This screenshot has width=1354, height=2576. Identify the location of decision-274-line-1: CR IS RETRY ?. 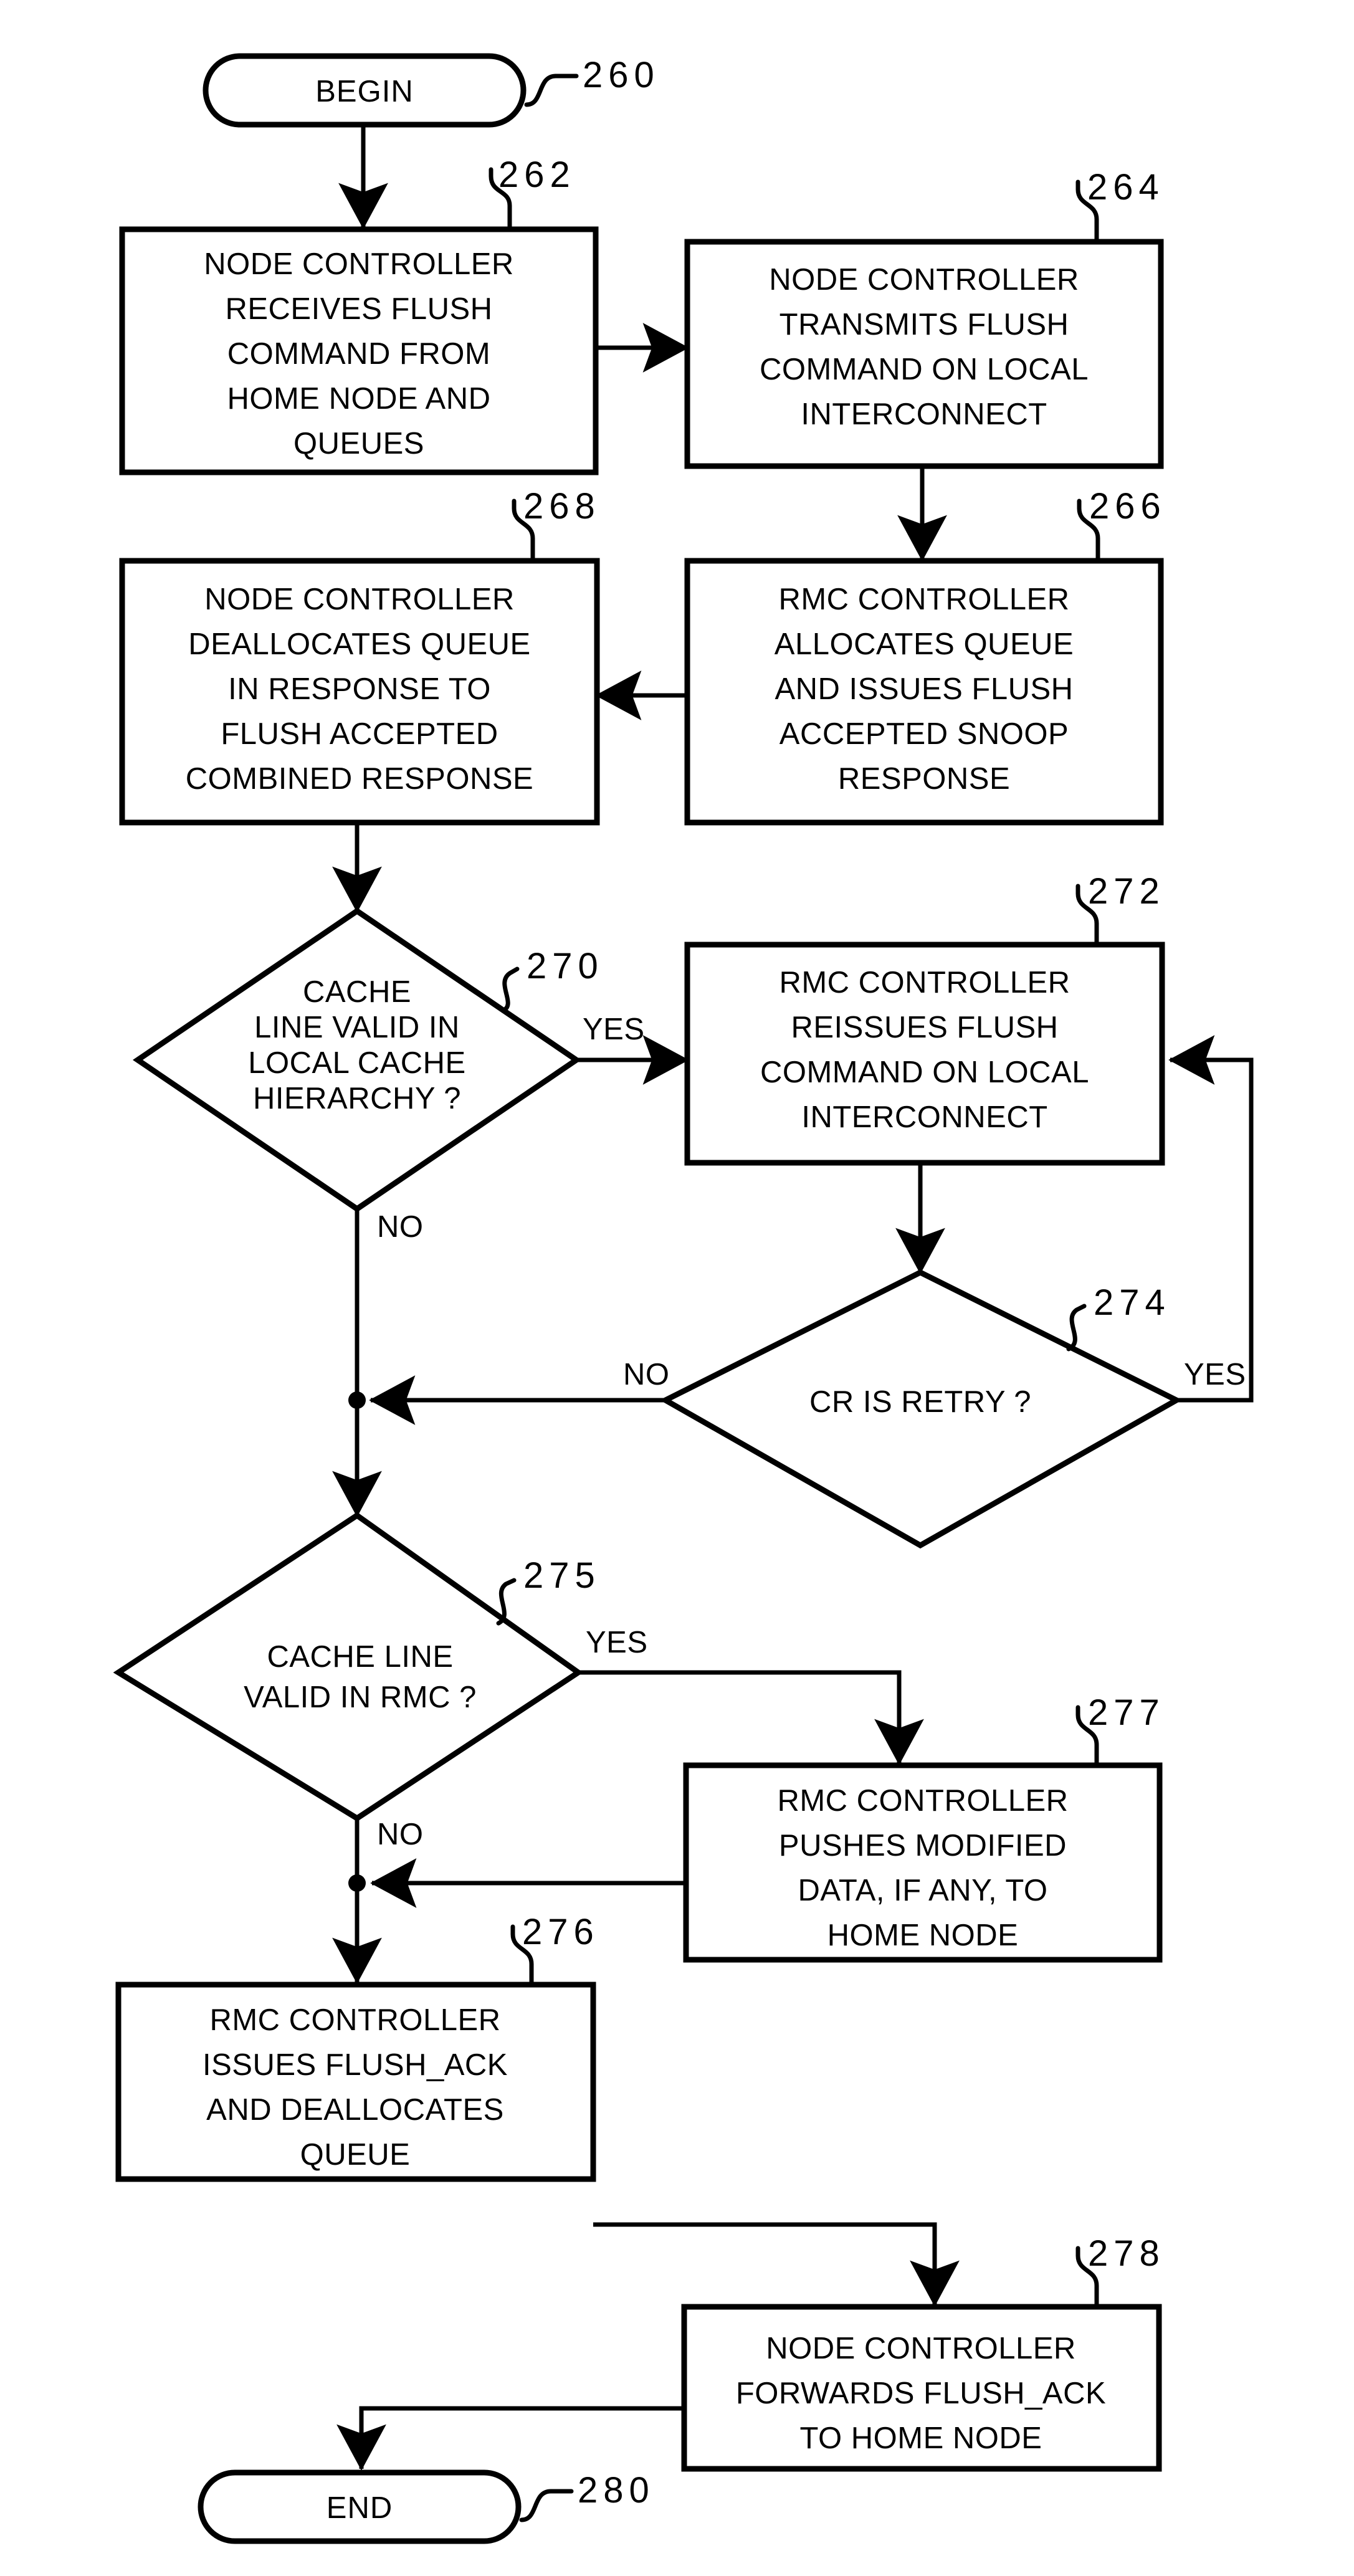
(920, 1402).